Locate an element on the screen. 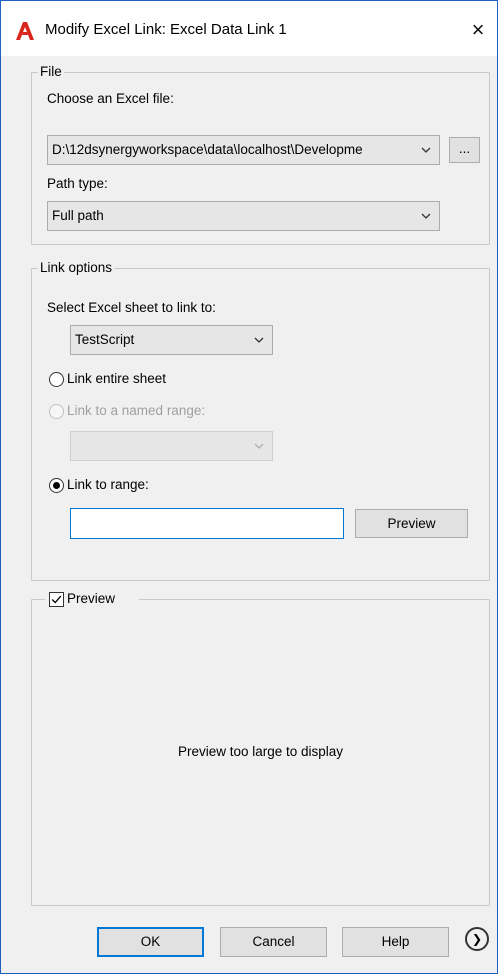 This screenshot has height=974, width=498. autocad-a-icon is located at coordinates (25, 31).